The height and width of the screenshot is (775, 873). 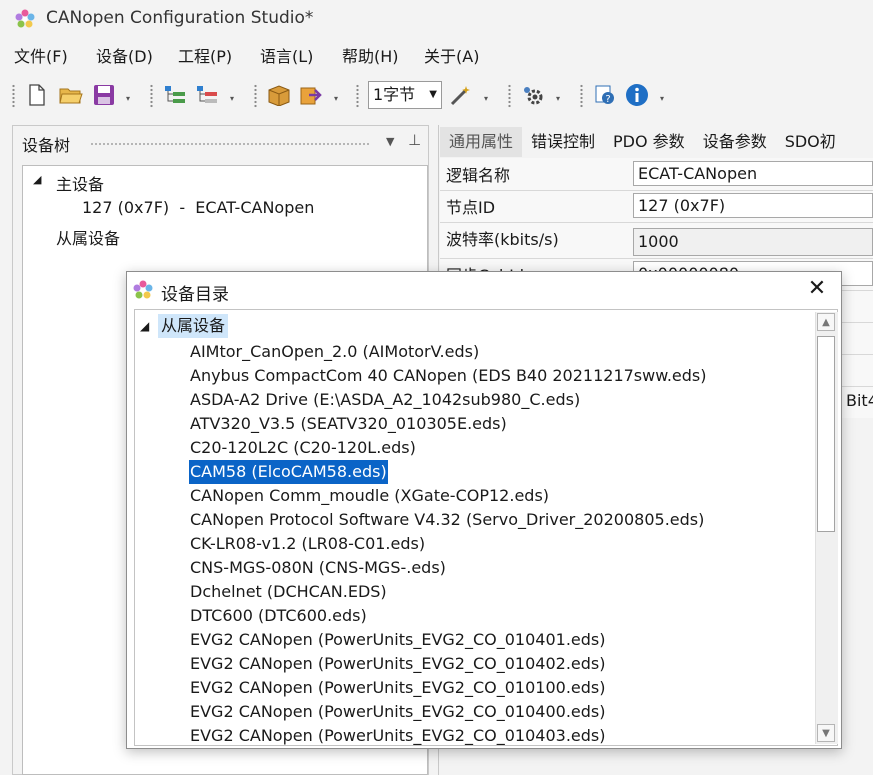 I want to click on property-label: 波特率(kbits/s), so click(x=502, y=239).